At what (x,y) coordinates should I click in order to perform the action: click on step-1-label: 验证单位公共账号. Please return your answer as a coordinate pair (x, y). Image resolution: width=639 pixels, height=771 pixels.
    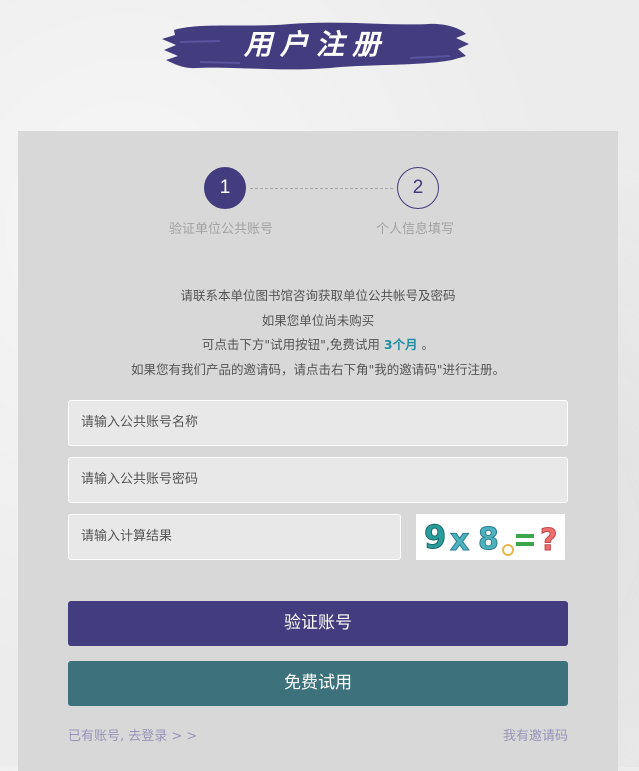
    Looking at the image, I should click on (221, 229).